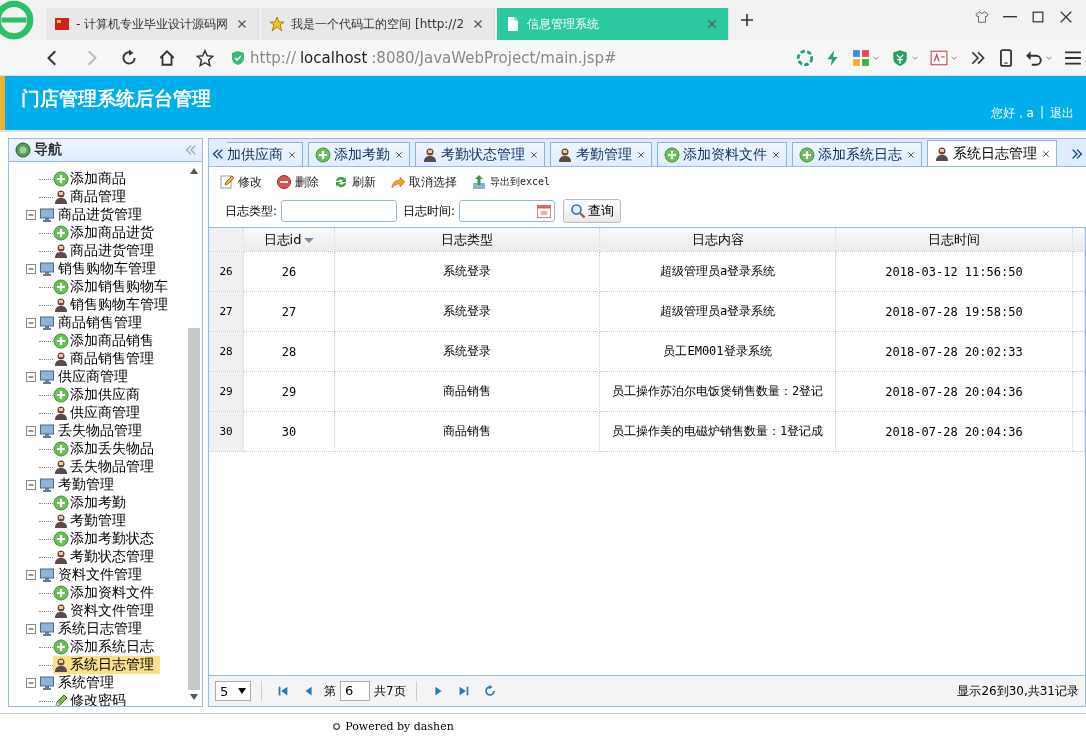 Image resolution: width=1086 pixels, height=738 pixels. What do you see at coordinates (954, 240) in the screenshot?
I see `column-header: 日志时间` at bounding box center [954, 240].